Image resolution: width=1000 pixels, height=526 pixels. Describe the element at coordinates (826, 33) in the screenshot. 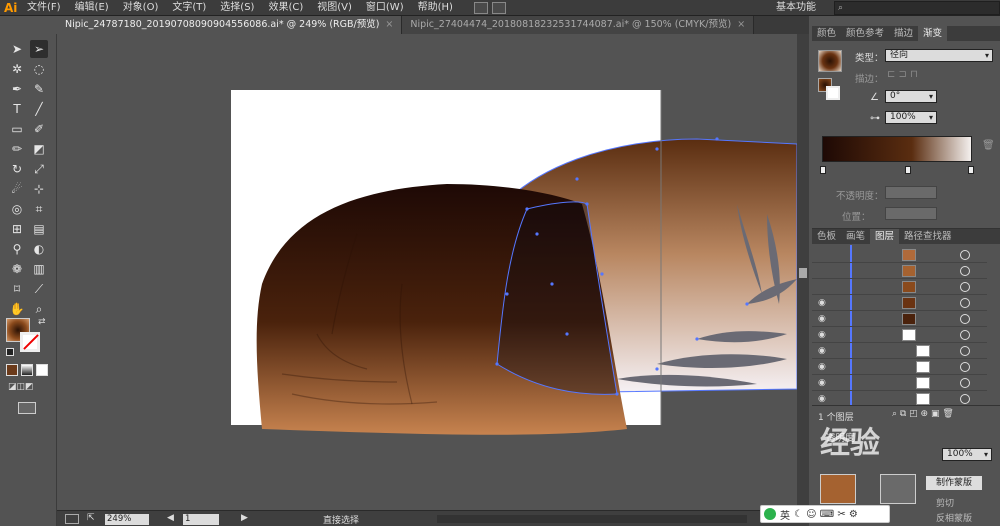

I see `tab-color: 颜色` at that location.